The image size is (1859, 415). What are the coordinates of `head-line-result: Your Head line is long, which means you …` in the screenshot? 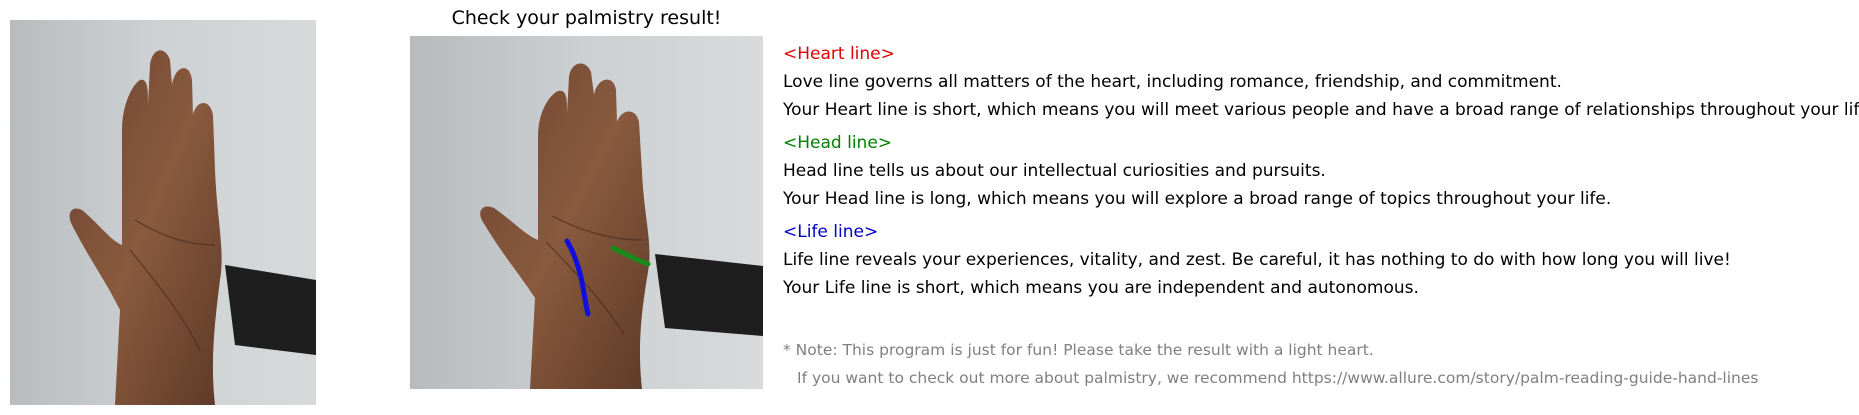 It's located at (1197, 199).